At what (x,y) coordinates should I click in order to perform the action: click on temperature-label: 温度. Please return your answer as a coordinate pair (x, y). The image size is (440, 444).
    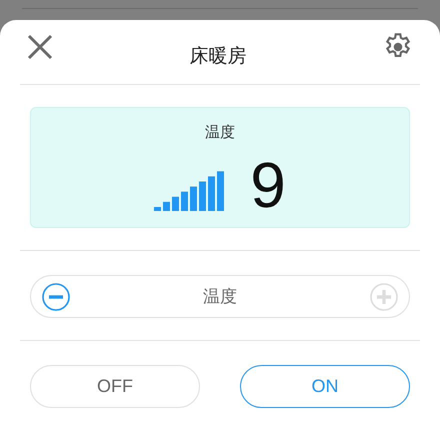
    Looking at the image, I should click on (220, 133).